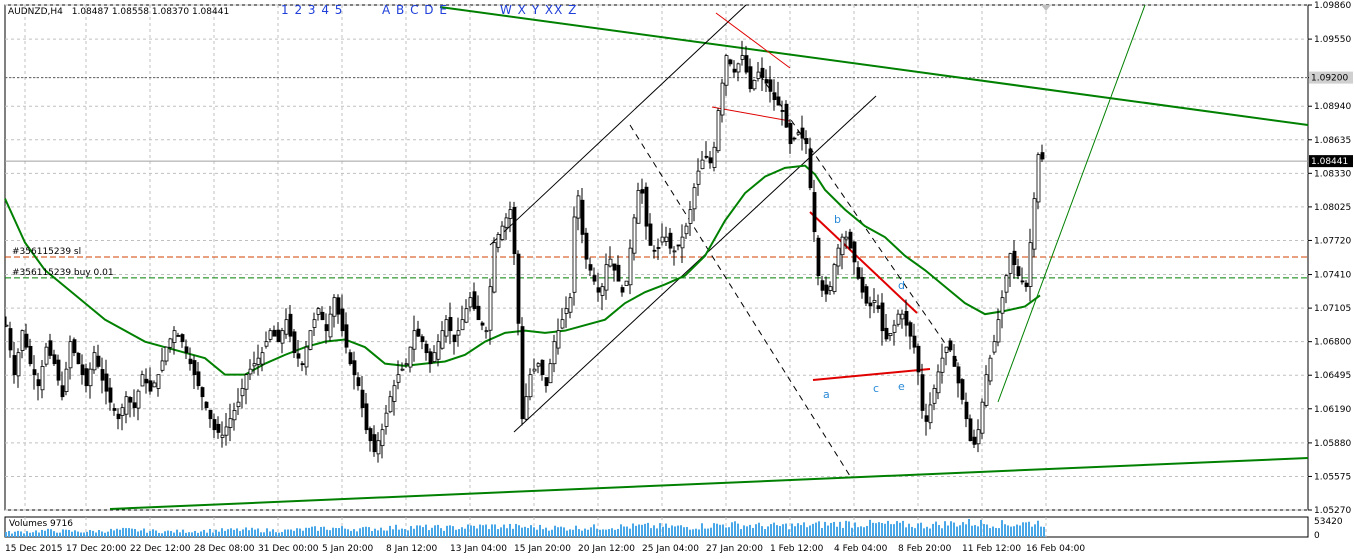 Image resolution: width=1354 pixels, height=559 pixels. What do you see at coordinates (1332, 107) in the screenshot?
I see `y-tick-label: 1.08940` at bounding box center [1332, 107].